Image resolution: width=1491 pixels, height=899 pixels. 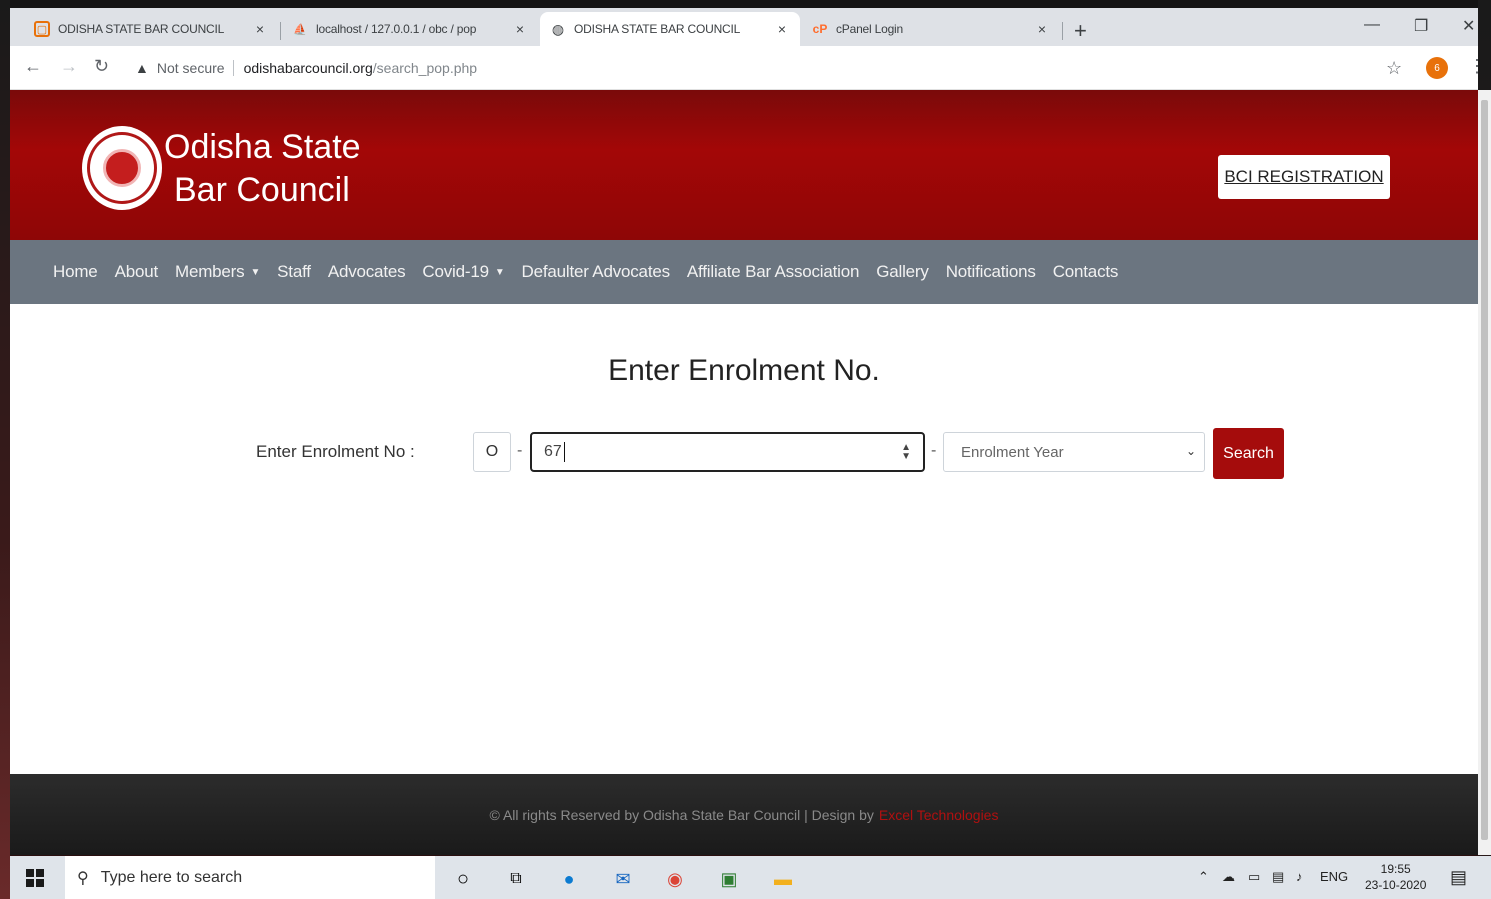 What do you see at coordinates (1334, 876) in the screenshot?
I see `language-indicator: ENG` at bounding box center [1334, 876].